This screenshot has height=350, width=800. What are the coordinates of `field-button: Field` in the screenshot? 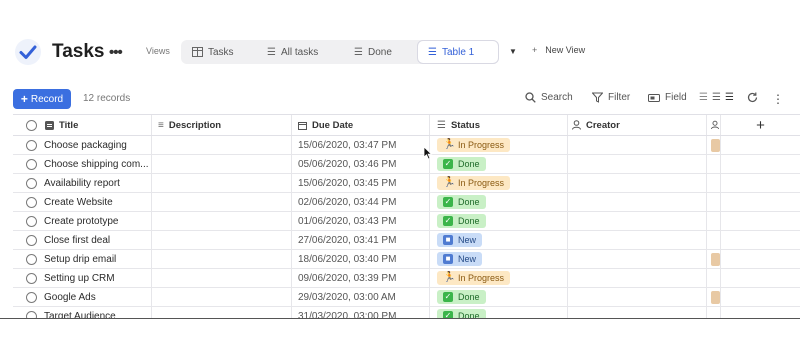 It's located at (667, 97).